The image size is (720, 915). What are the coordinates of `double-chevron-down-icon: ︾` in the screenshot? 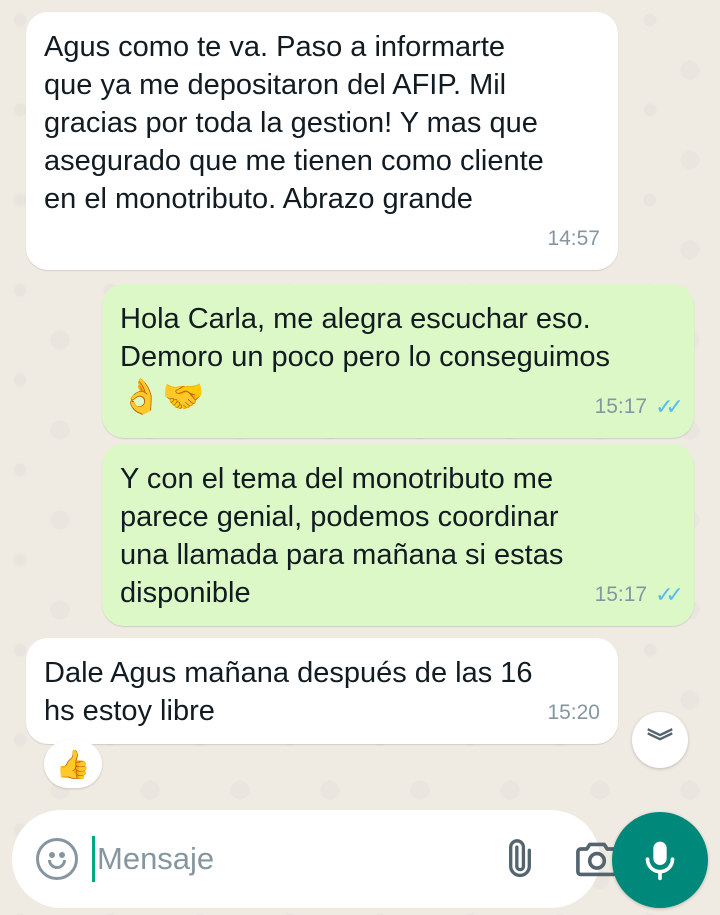 It's located at (659, 741).